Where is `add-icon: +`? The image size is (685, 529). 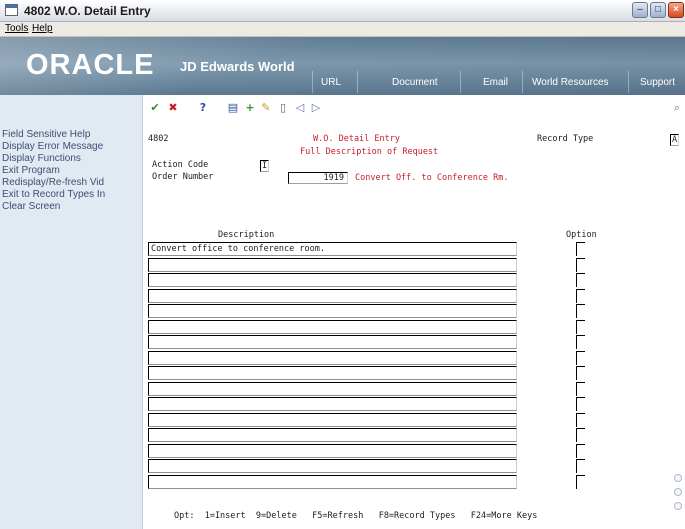 add-icon: + is located at coordinates (250, 108).